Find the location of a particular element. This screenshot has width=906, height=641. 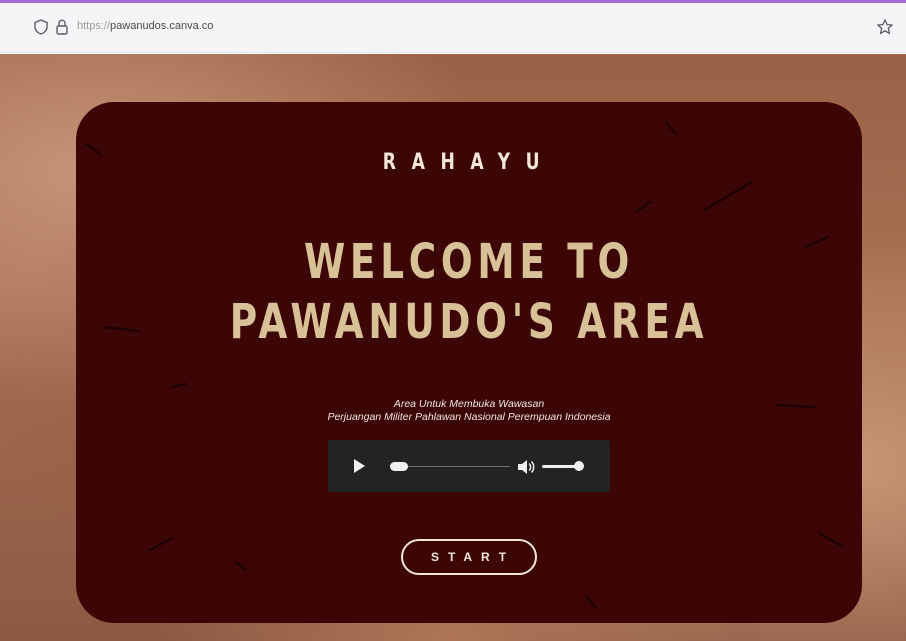

progress-thumb is located at coordinates (399, 466).